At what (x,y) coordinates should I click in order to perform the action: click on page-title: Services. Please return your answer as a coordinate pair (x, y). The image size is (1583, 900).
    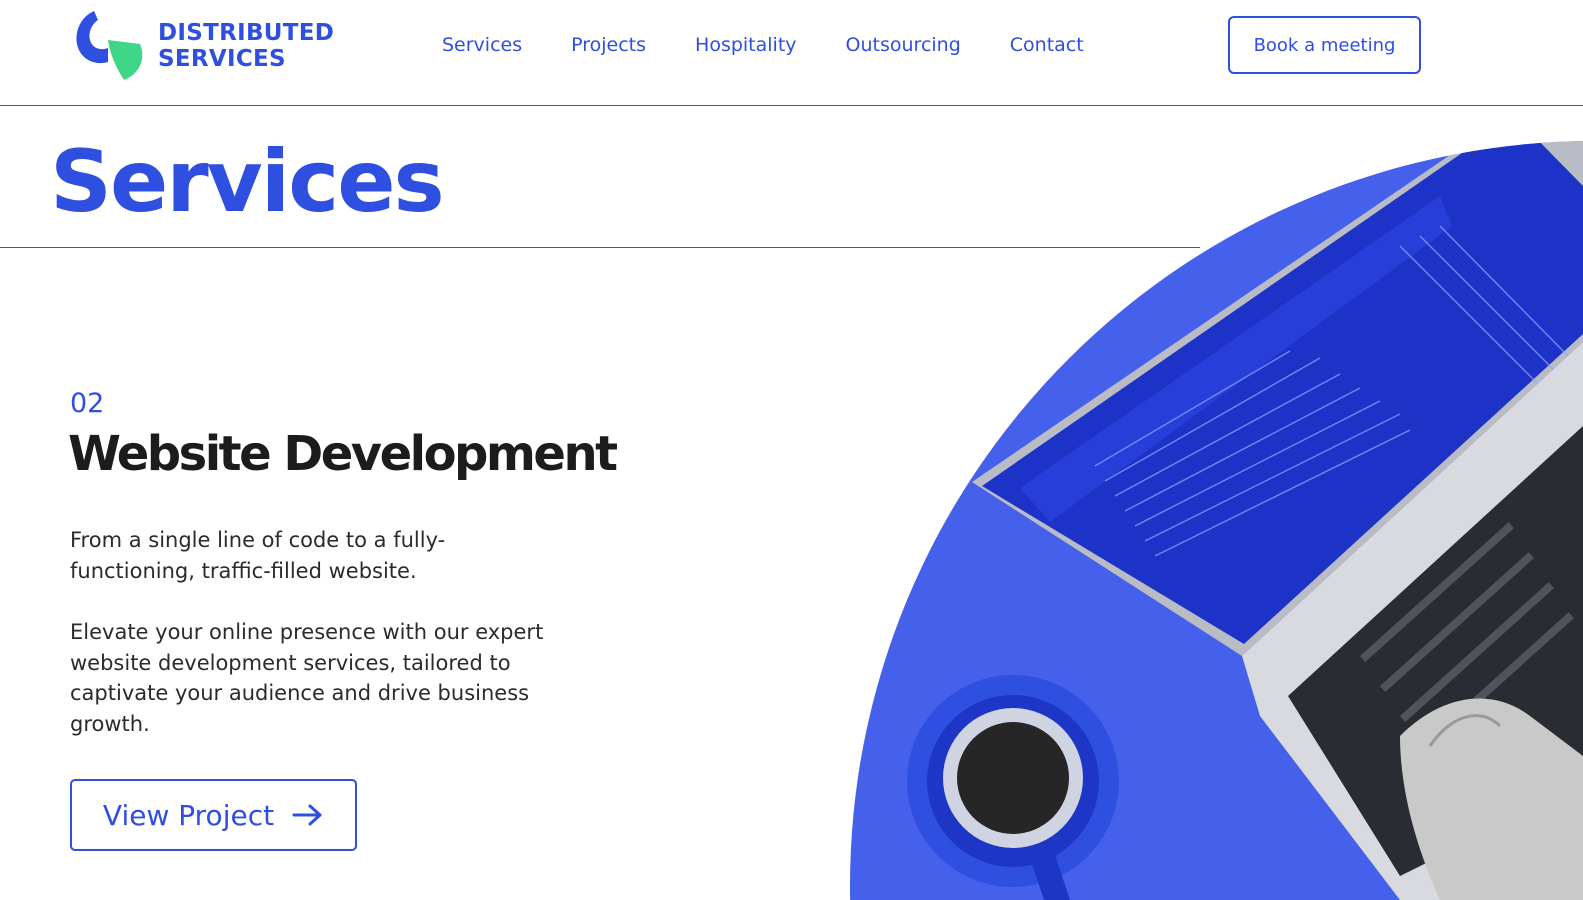
    Looking at the image, I should click on (247, 182).